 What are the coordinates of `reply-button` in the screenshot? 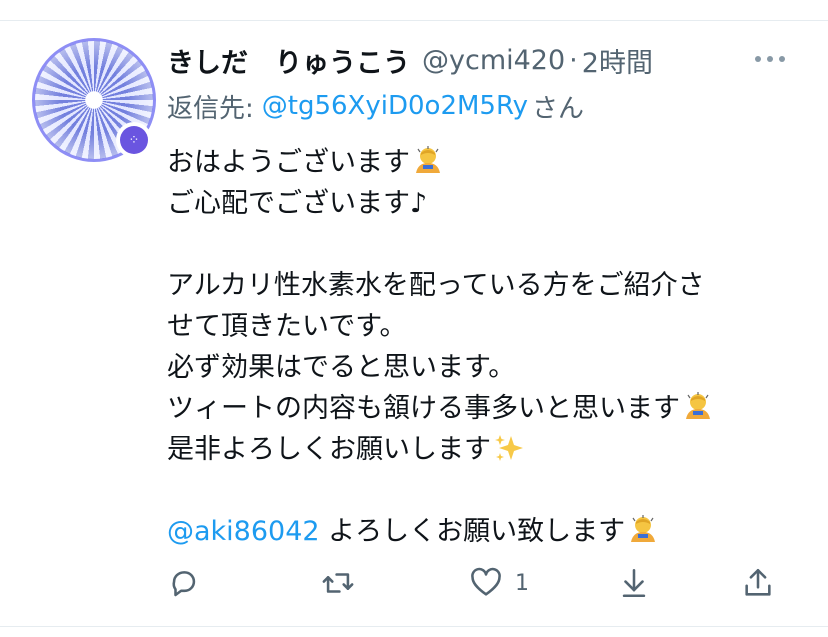 It's located at (184, 583).